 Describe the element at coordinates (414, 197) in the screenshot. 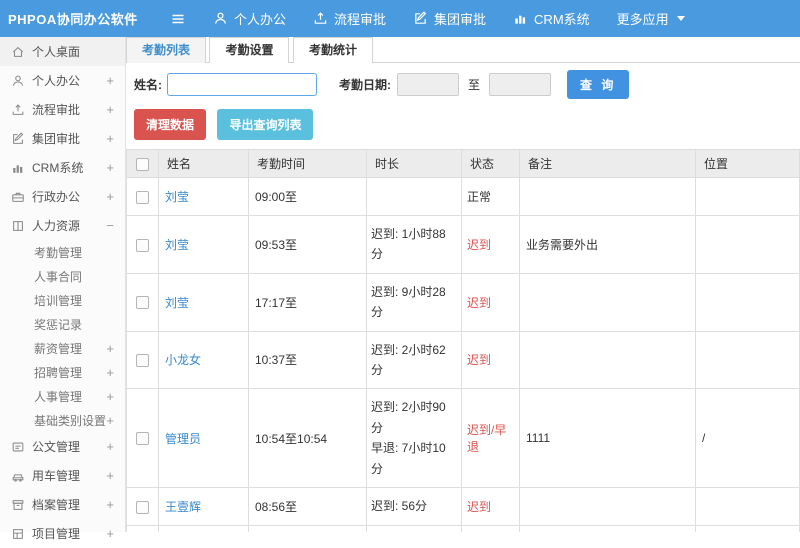

I see `duration-cell` at that location.